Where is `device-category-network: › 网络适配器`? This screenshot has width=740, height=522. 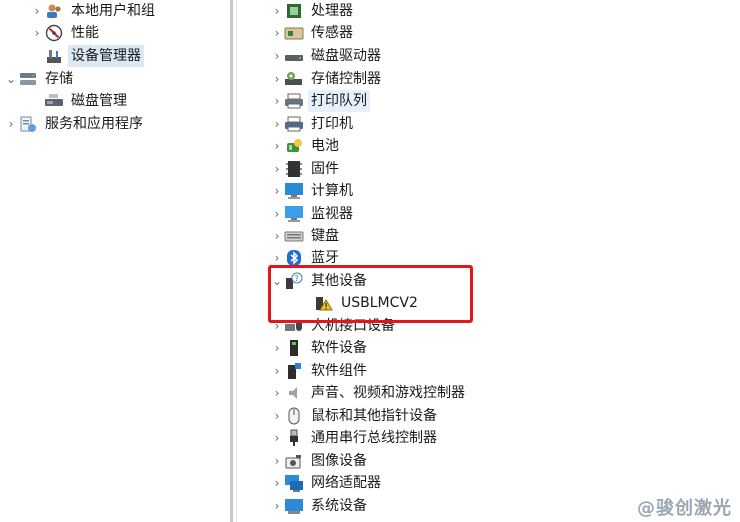 device-category-network: › 网络适配器 is located at coordinates (327, 483).